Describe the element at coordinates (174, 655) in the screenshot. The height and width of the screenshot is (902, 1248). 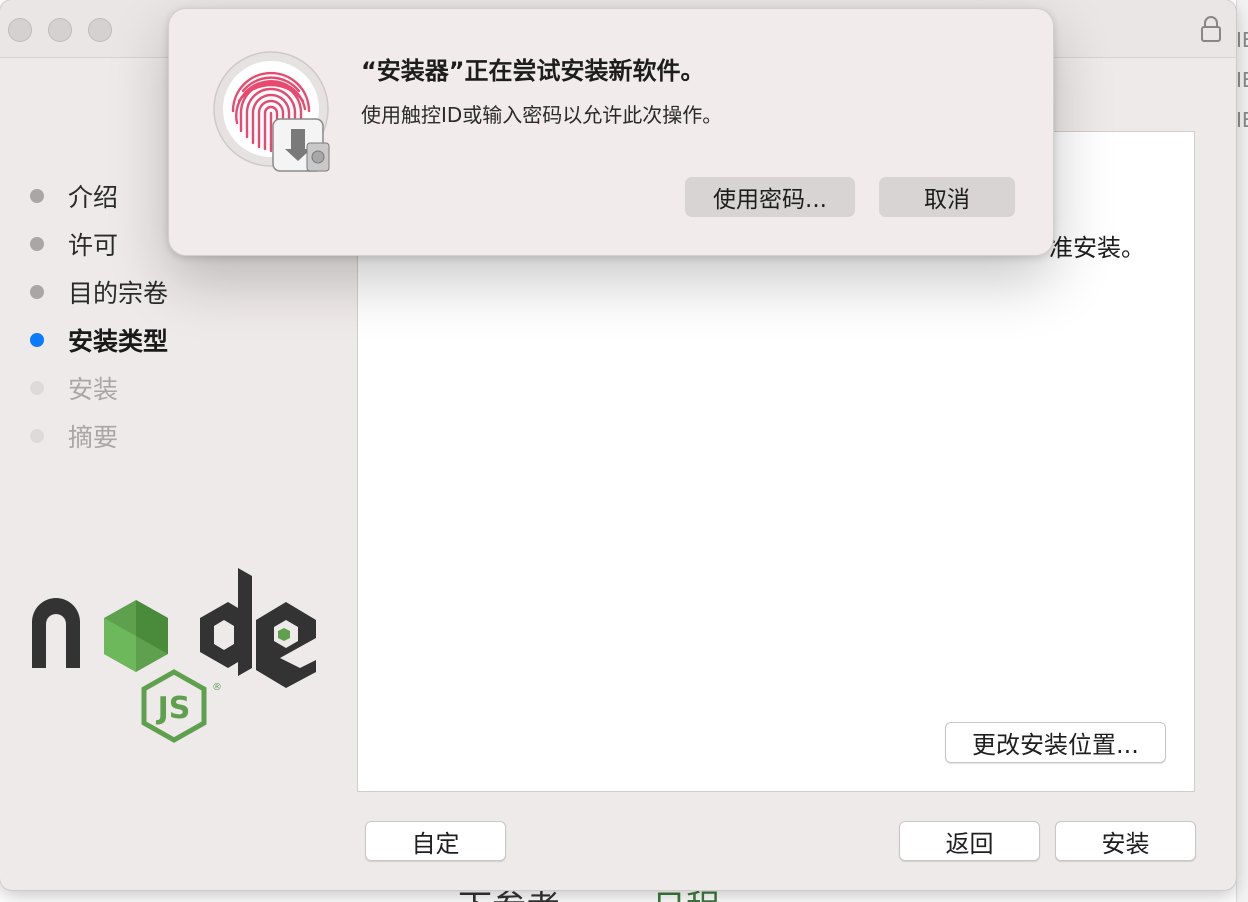
I see `nodejs-logo: JS ®` at that location.